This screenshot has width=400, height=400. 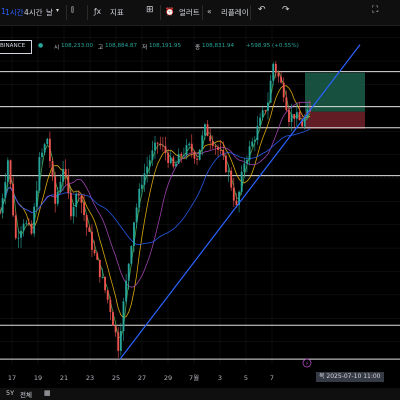 What do you see at coordinates (169, 11) in the screenshot?
I see `alarm-clock-icon: ⏰` at bounding box center [169, 11].